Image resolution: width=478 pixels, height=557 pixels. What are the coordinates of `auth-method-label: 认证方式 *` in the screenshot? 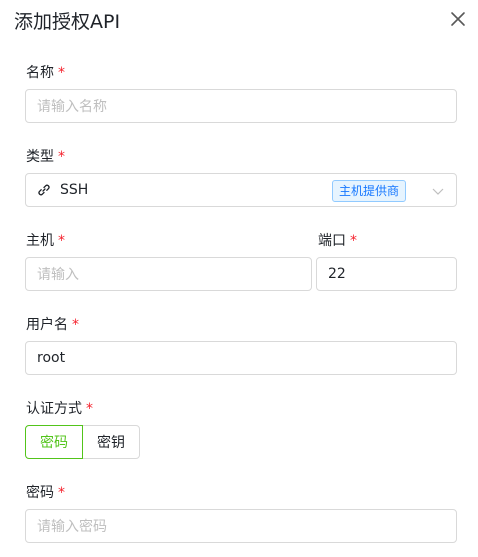 It's located at (59, 408).